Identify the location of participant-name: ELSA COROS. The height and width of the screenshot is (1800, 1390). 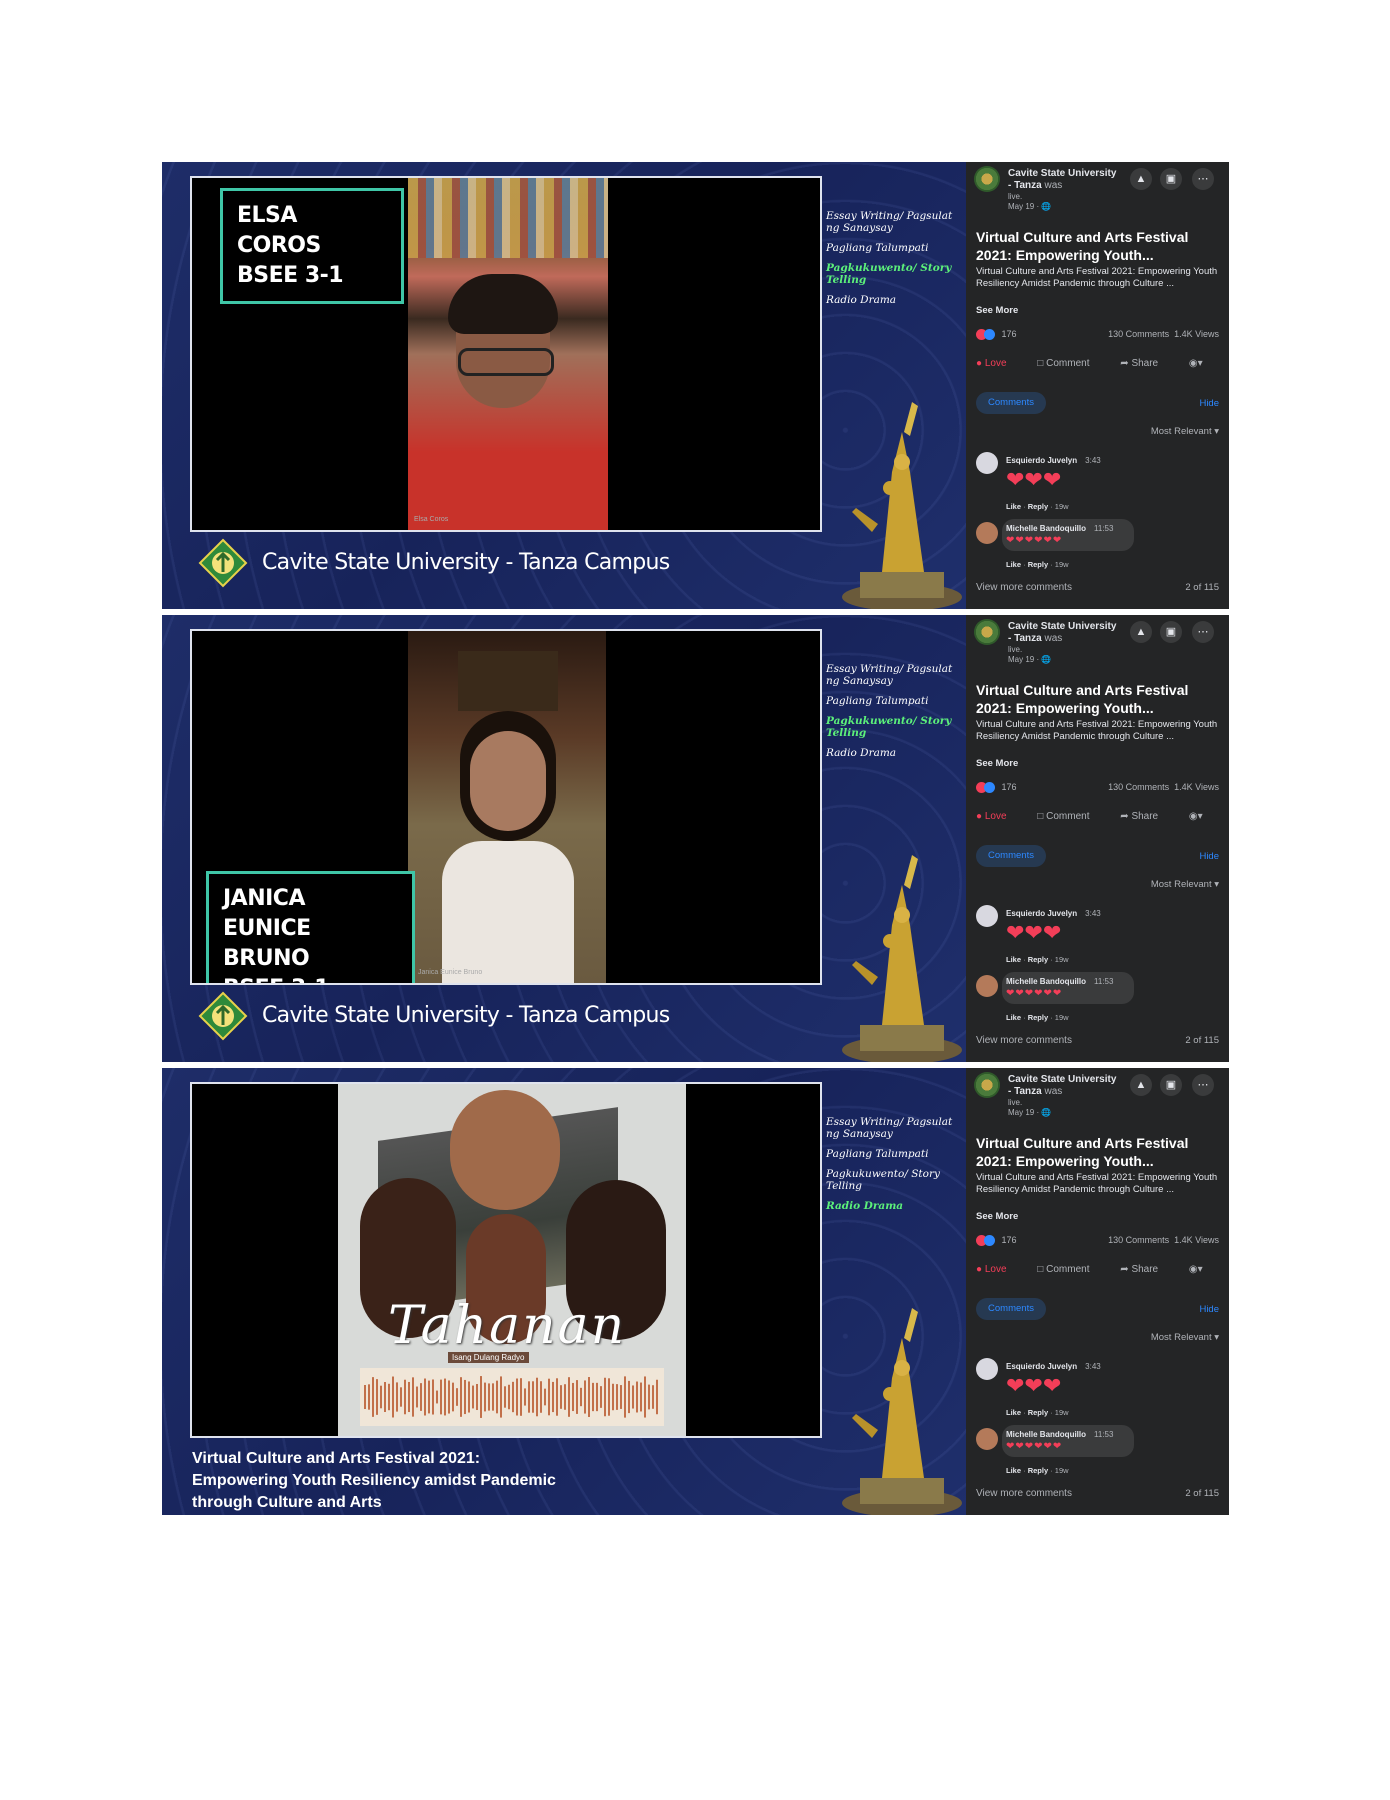
(279, 230).